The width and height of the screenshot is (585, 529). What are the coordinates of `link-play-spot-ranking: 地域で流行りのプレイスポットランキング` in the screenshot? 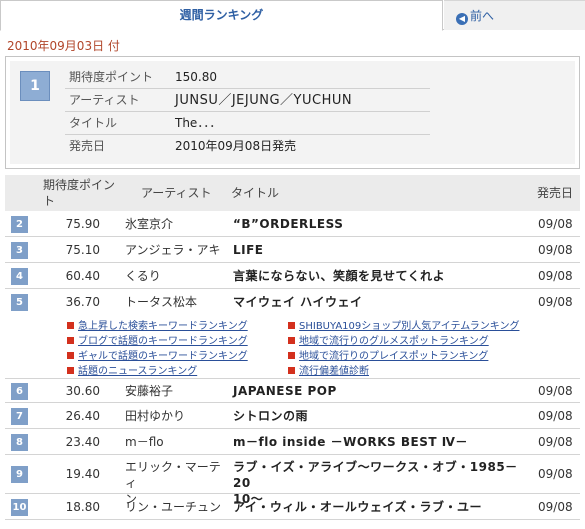 It's located at (388, 354).